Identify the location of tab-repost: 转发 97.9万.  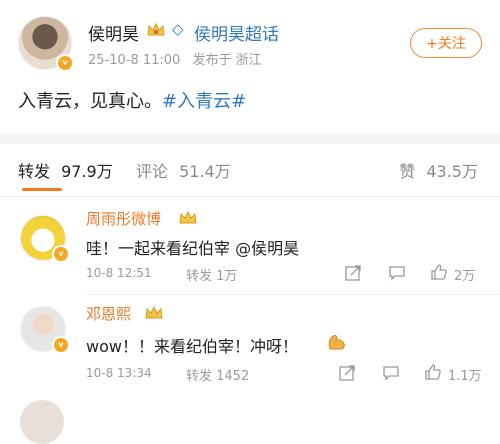
(65, 170).